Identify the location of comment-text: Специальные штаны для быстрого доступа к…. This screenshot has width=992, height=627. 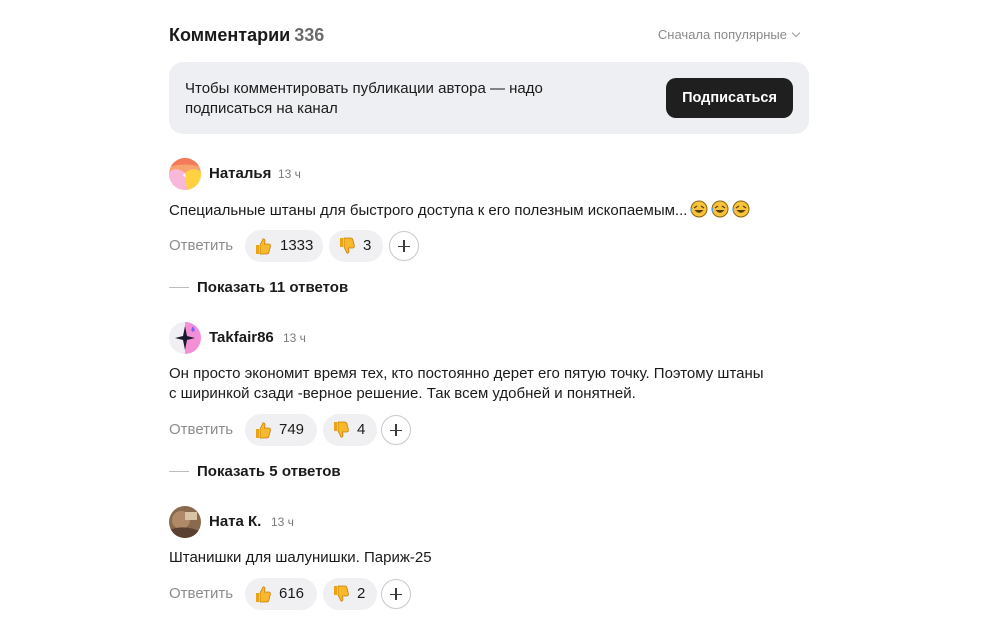
(489, 210).